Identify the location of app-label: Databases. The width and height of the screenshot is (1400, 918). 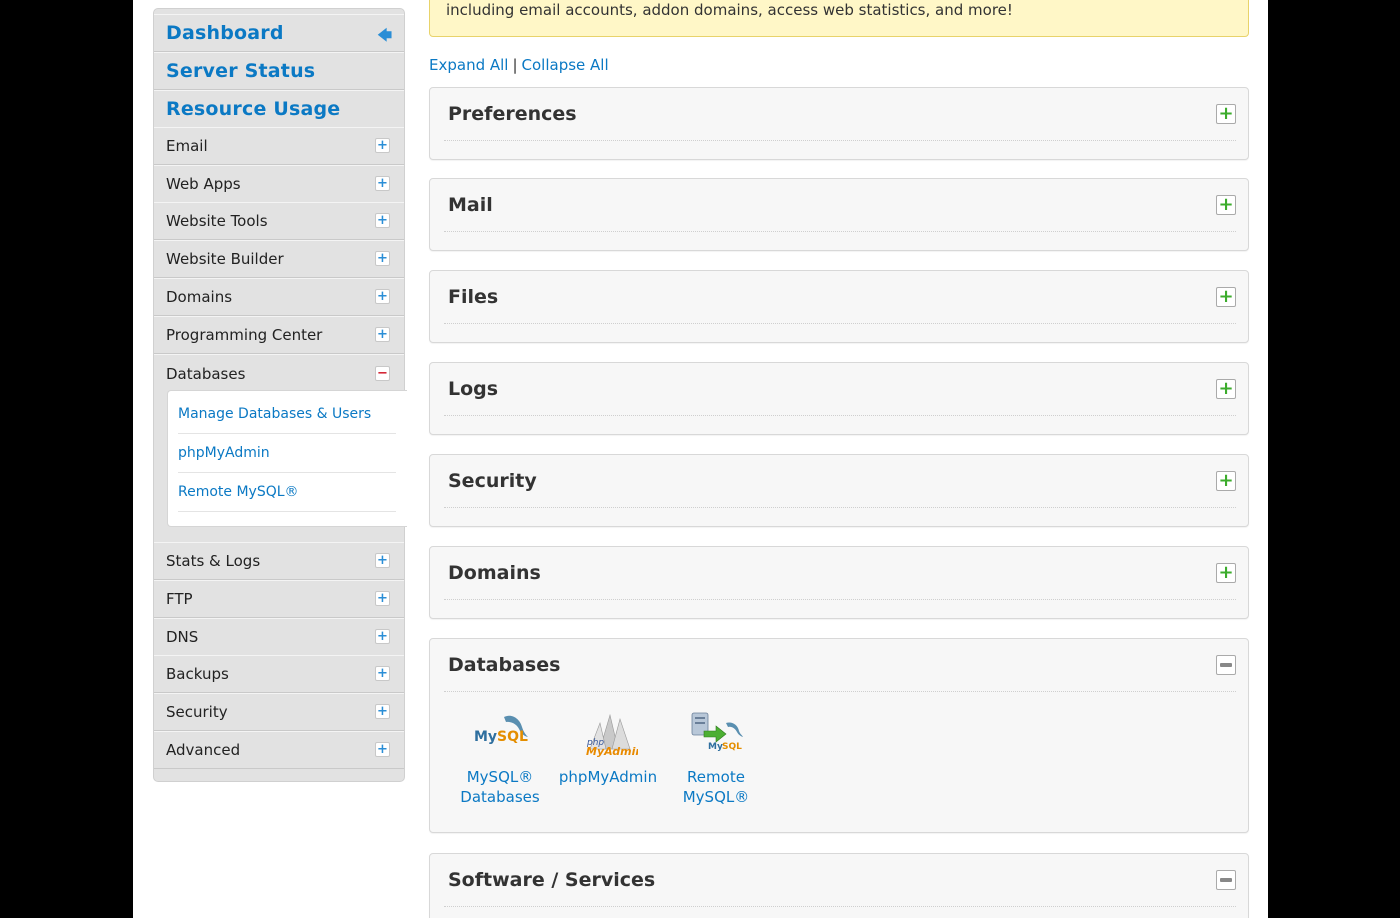
(500, 797).